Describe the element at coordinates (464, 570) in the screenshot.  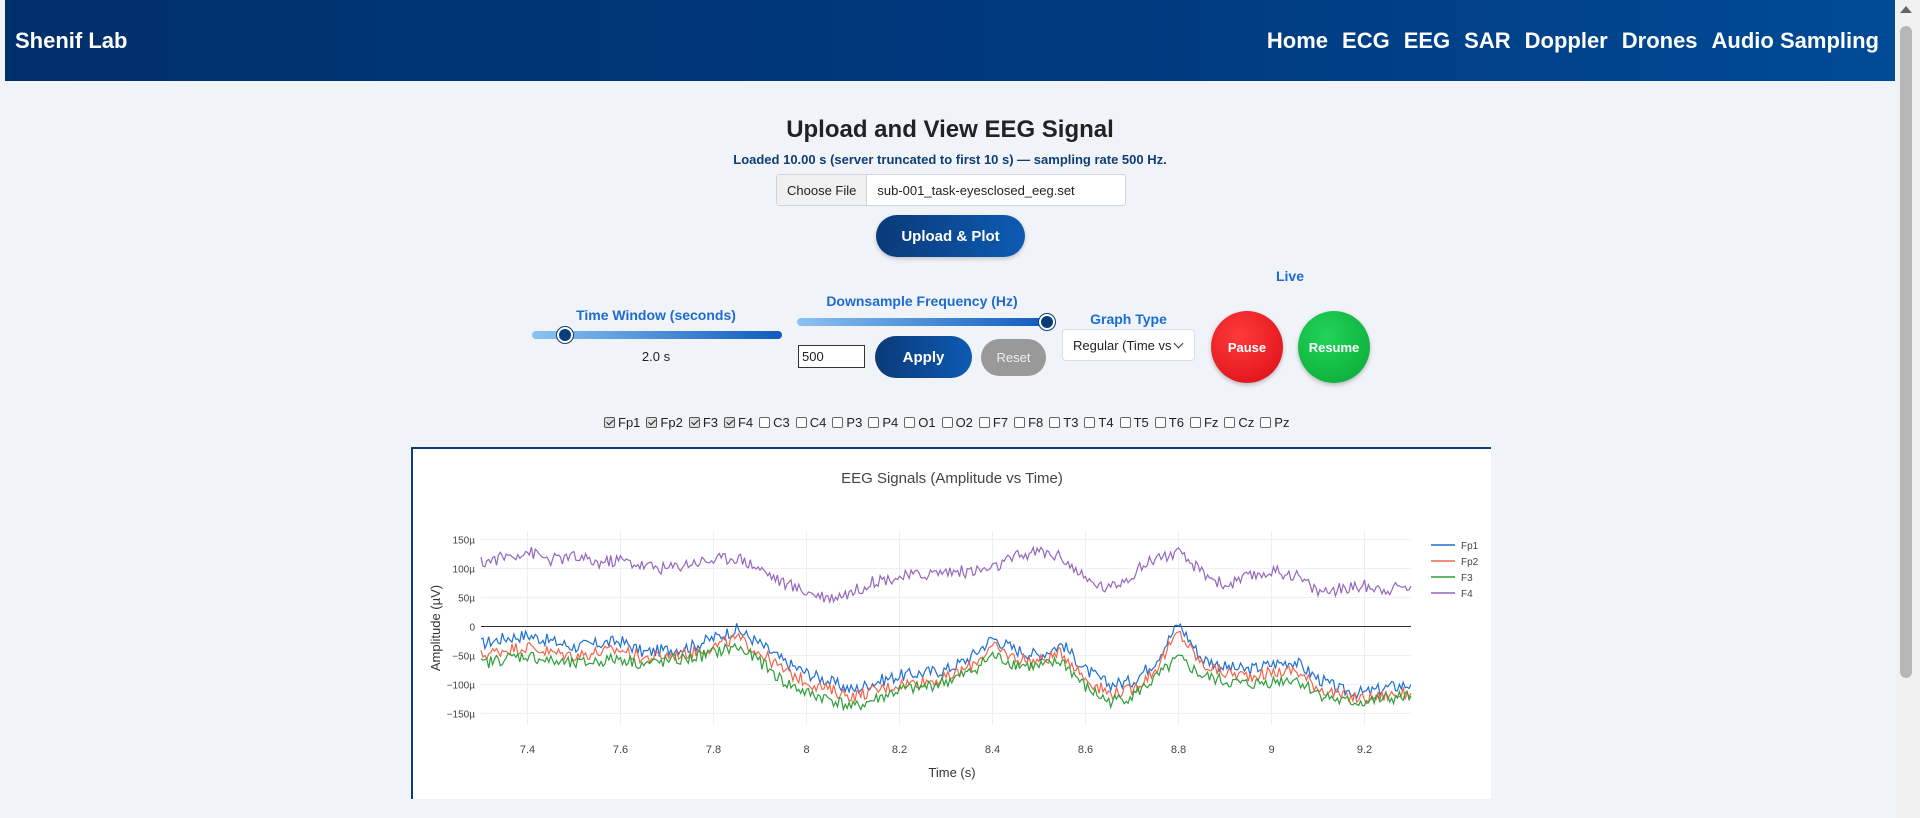
I see `y-tick-label: 100µ` at that location.